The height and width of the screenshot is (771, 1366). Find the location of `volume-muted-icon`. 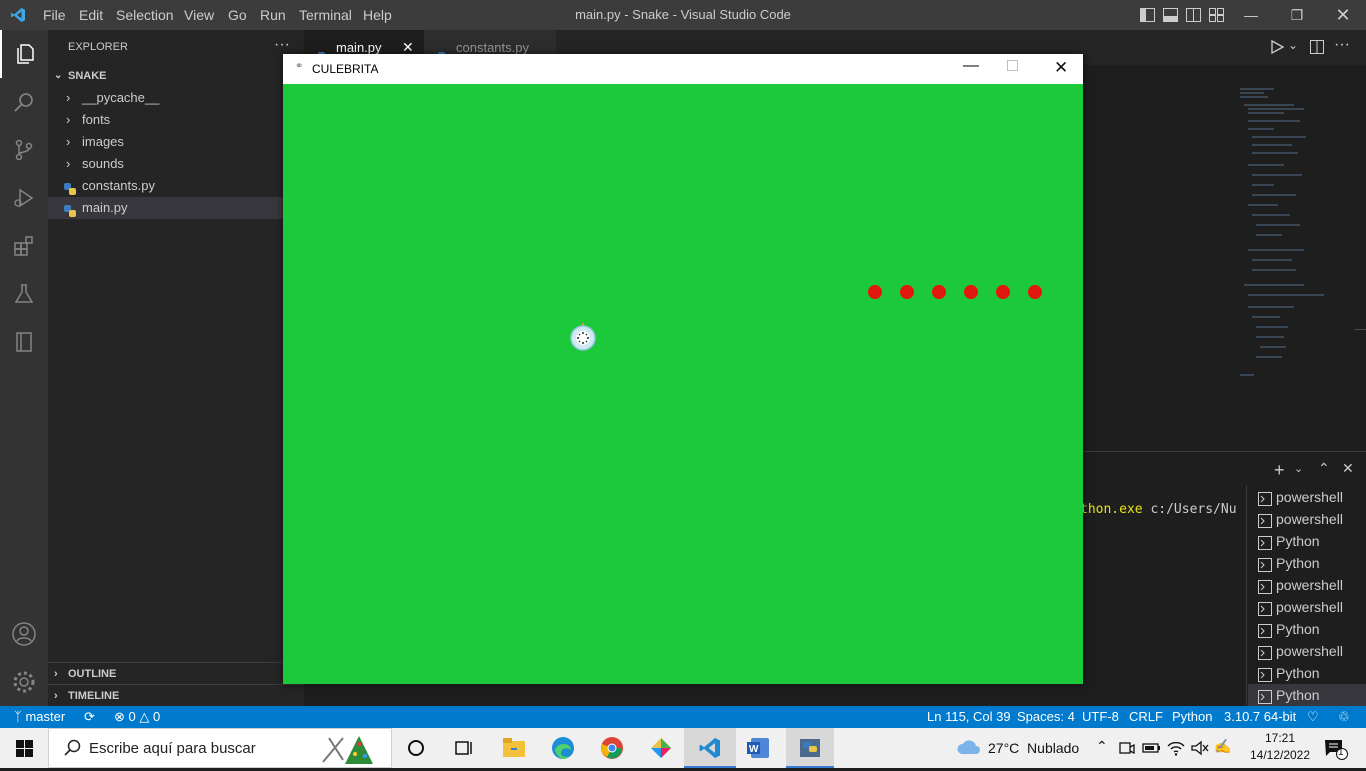

volume-muted-icon is located at coordinates (1200, 750).